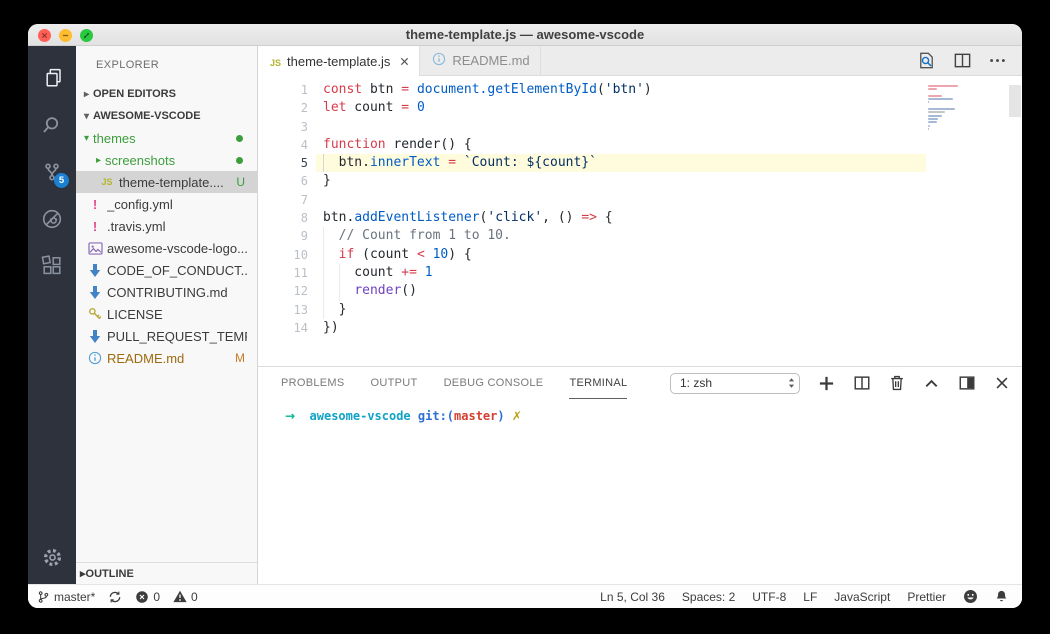 Image resolution: width=1050 pixels, height=634 pixels. Describe the element at coordinates (926, 60) in the screenshot. I see `open-changes-button` at that location.